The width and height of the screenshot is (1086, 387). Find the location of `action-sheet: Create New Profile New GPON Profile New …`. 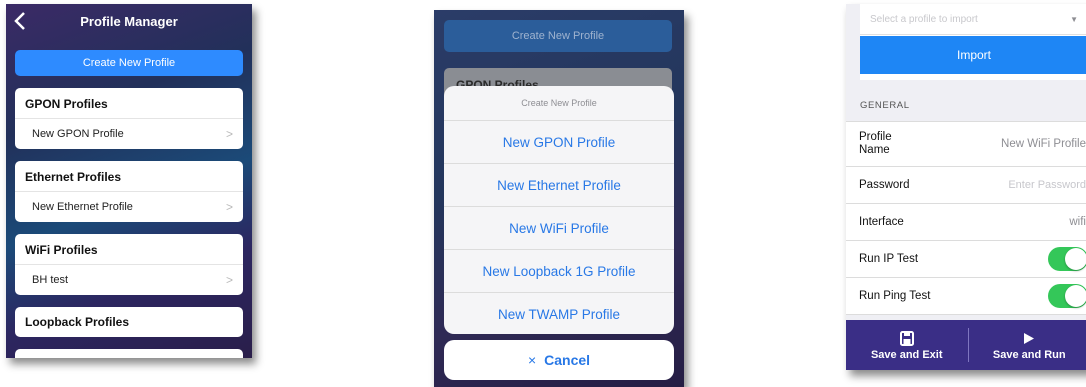

action-sheet: Create New Profile New GPON Profile New … is located at coordinates (559, 210).